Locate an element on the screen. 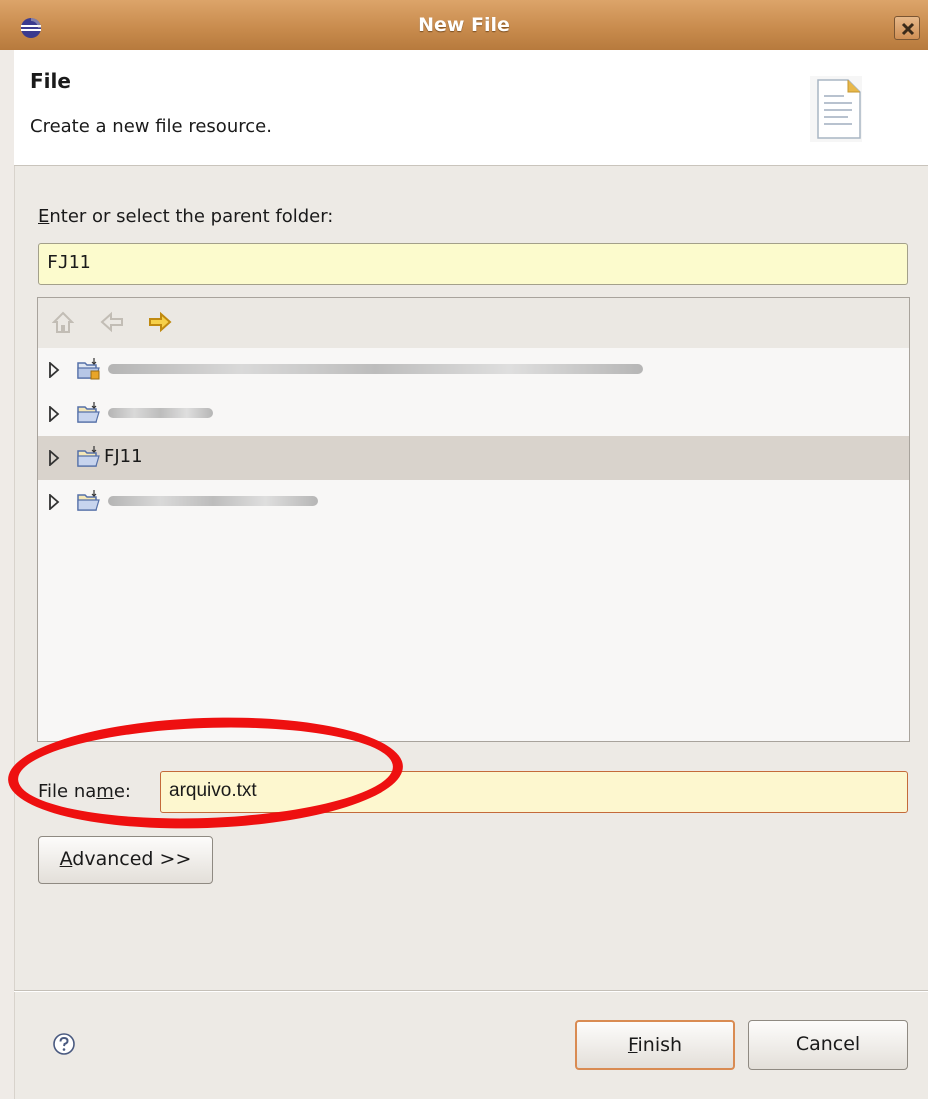 Image resolution: width=928 pixels, height=1099 pixels. tree-item-label: FJ11 is located at coordinates (123, 456).